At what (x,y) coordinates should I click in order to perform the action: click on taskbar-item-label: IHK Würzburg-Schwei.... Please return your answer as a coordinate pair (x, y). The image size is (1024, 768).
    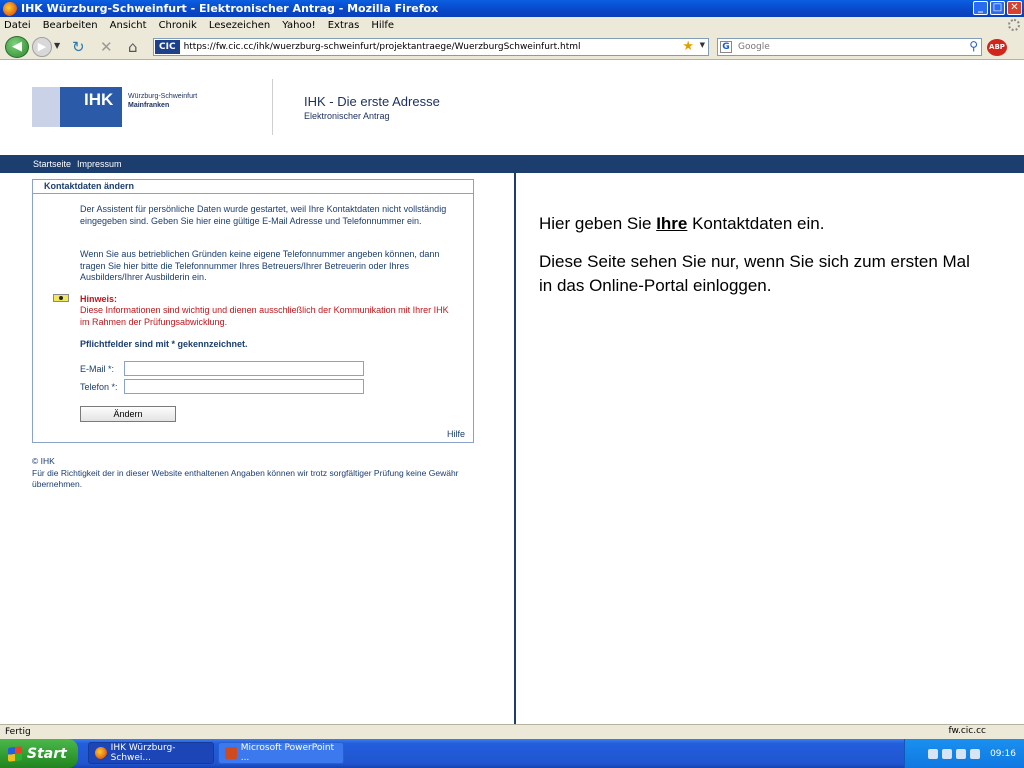
    Looking at the image, I should click on (143, 753).